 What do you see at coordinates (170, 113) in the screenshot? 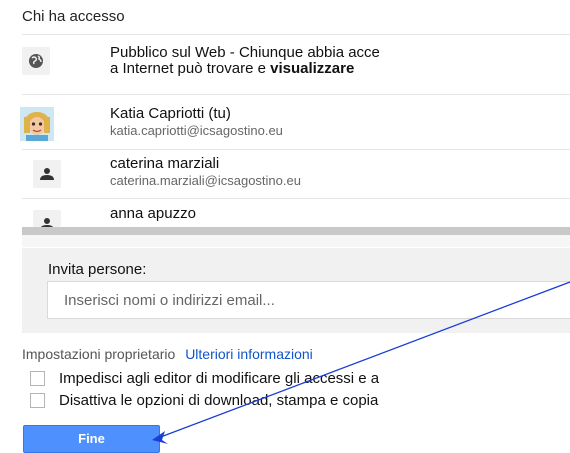
I see `user-name: Katia Capriotti (tu)` at bounding box center [170, 113].